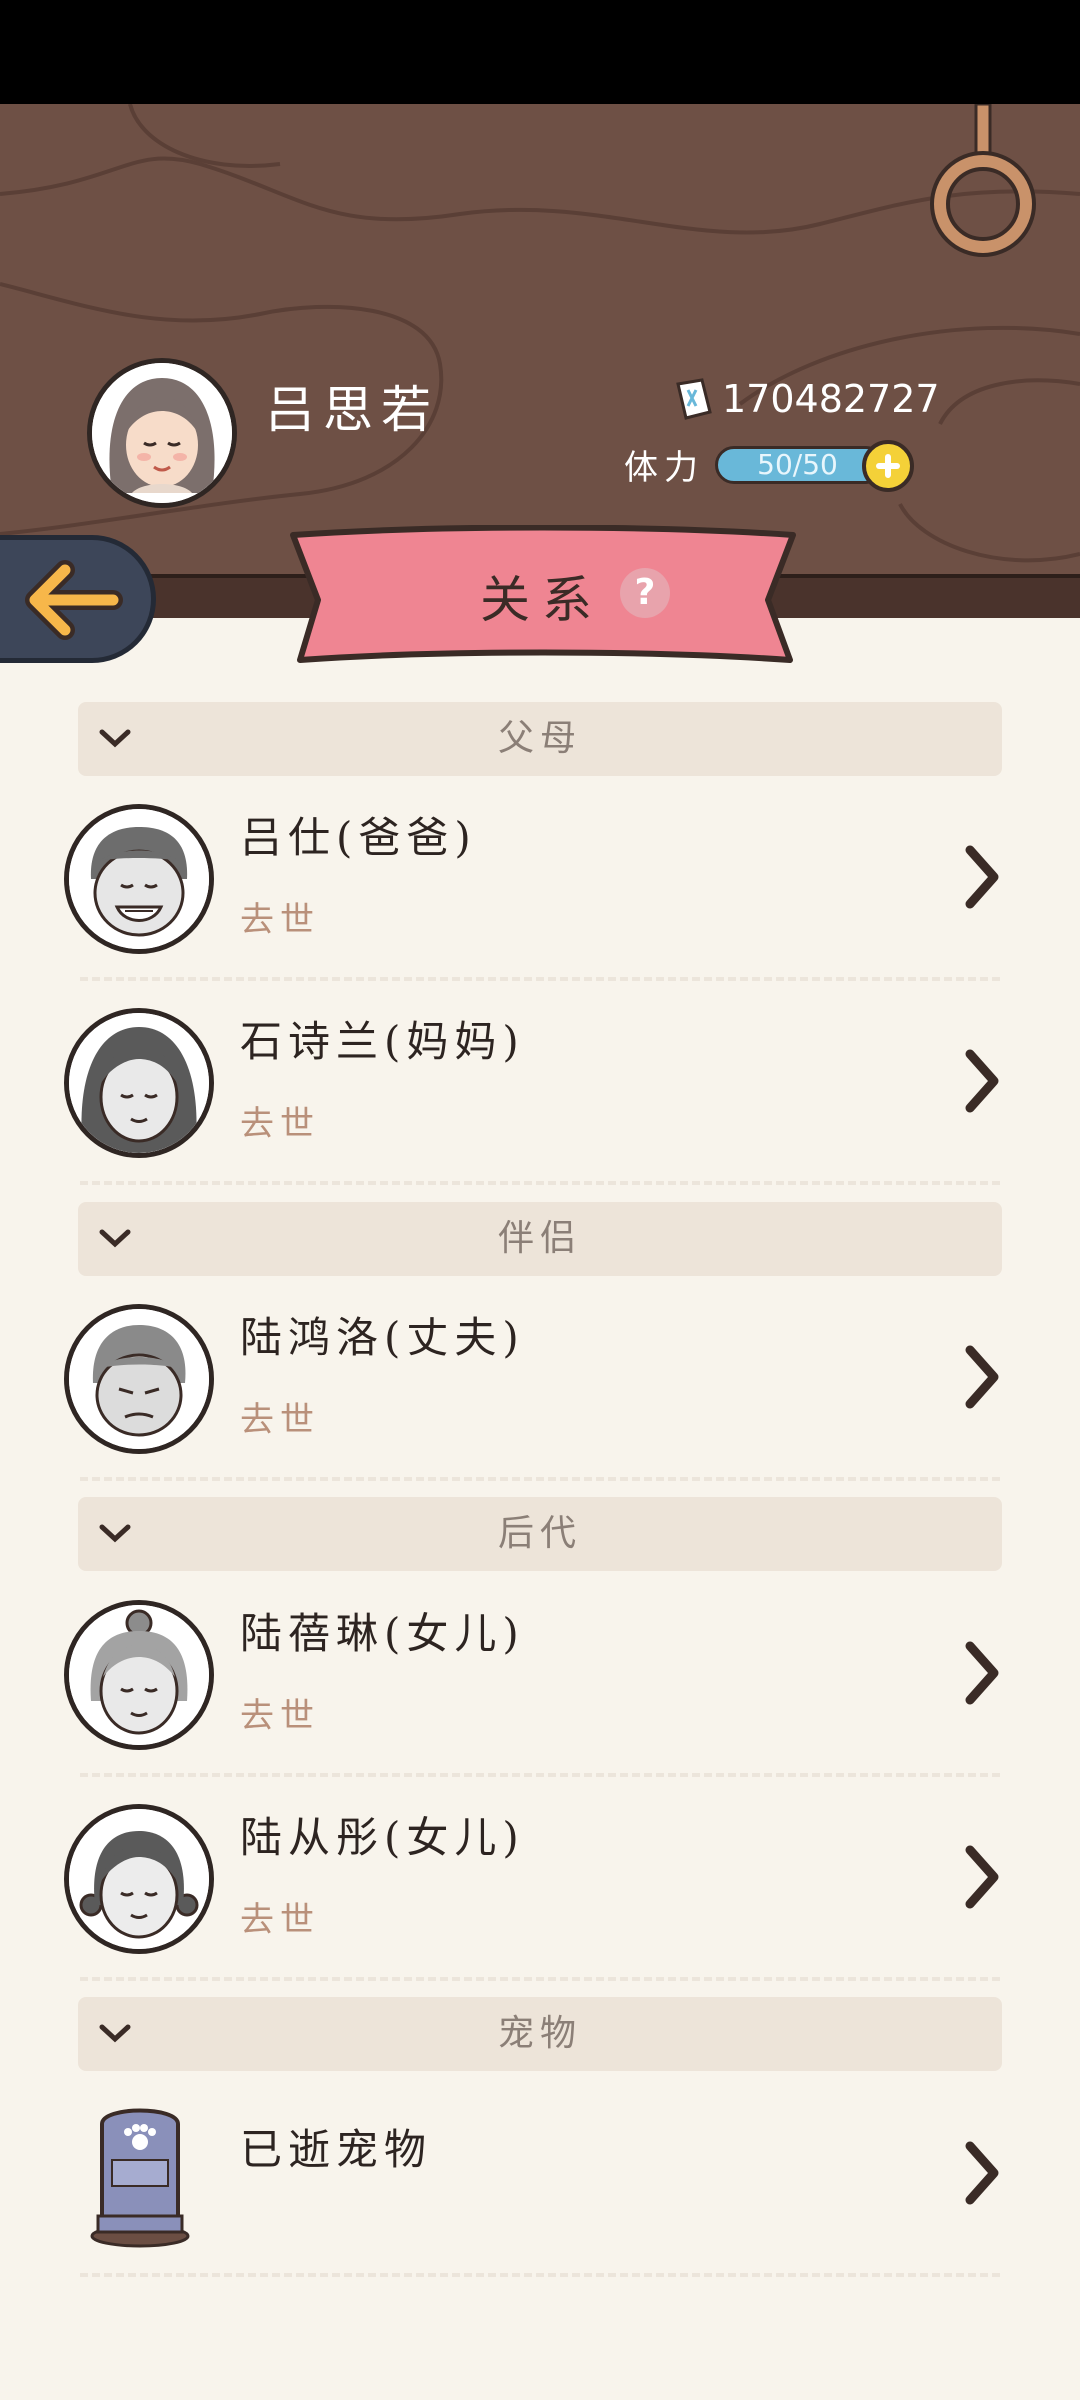  What do you see at coordinates (74, 600) in the screenshot?
I see `back-arrow-icon` at bounding box center [74, 600].